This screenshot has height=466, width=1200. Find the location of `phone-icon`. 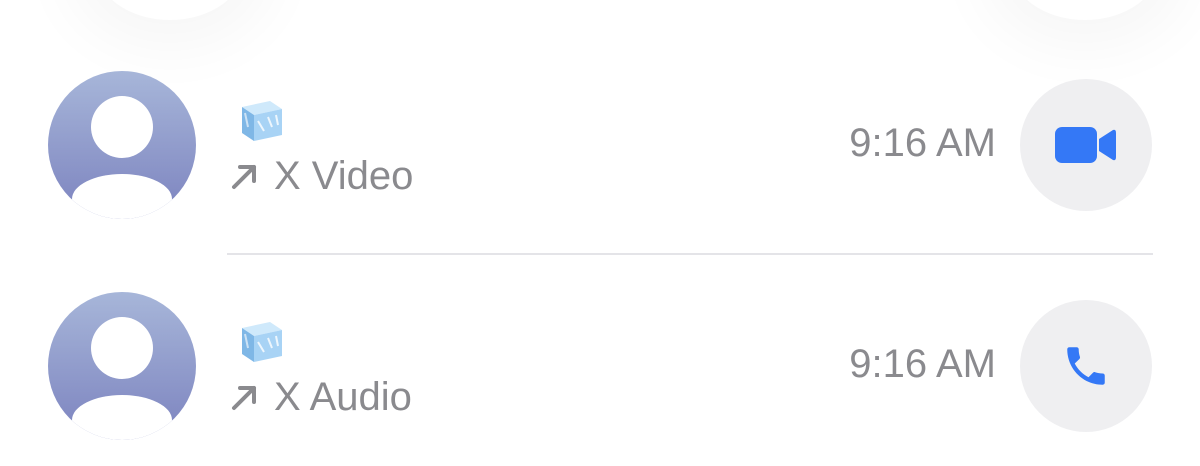

phone-icon is located at coordinates (1086, 366).